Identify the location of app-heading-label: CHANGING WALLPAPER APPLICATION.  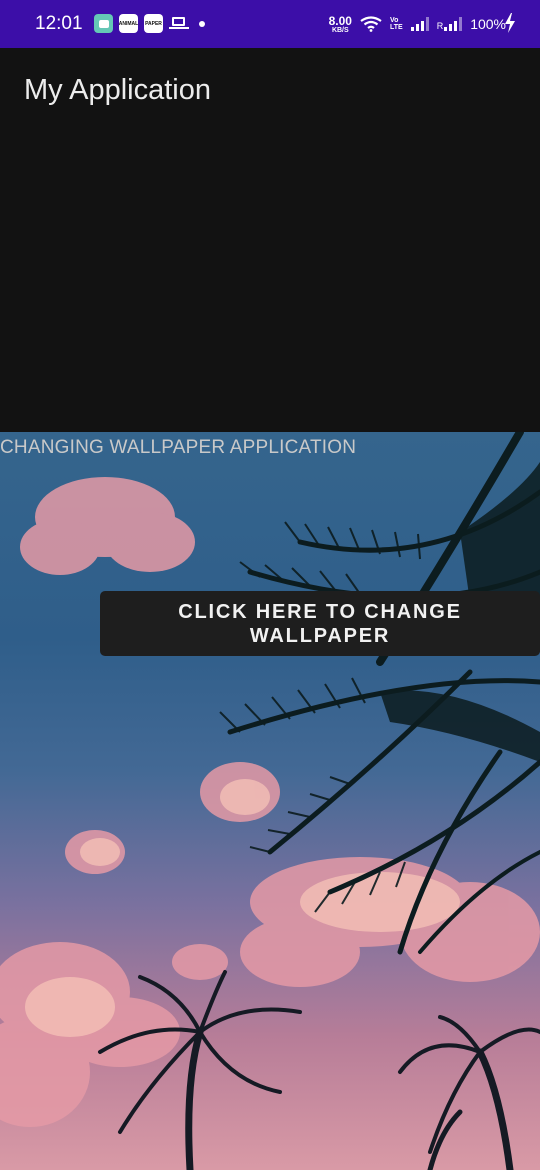
(178, 447).